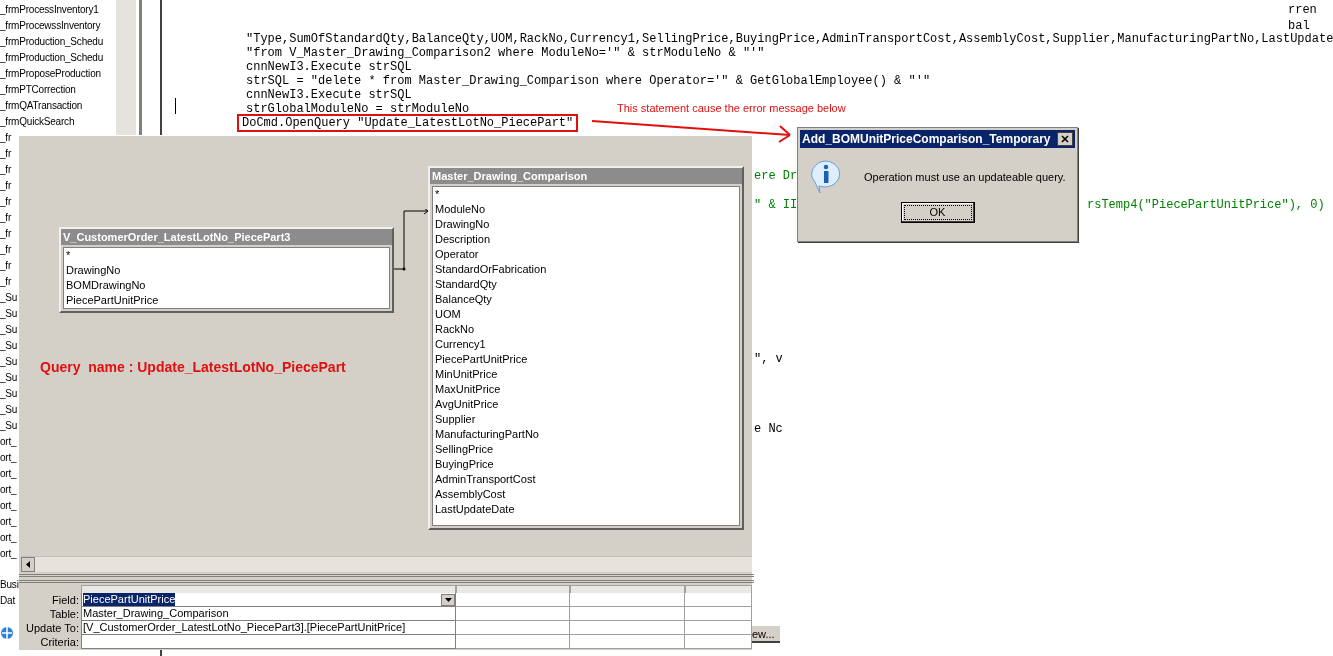 Image resolution: width=1333 pixels, height=656 pixels. What do you see at coordinates (7, 601) in the screenshot?
I see `list-item: Dat` at bounding box center [7, 601].